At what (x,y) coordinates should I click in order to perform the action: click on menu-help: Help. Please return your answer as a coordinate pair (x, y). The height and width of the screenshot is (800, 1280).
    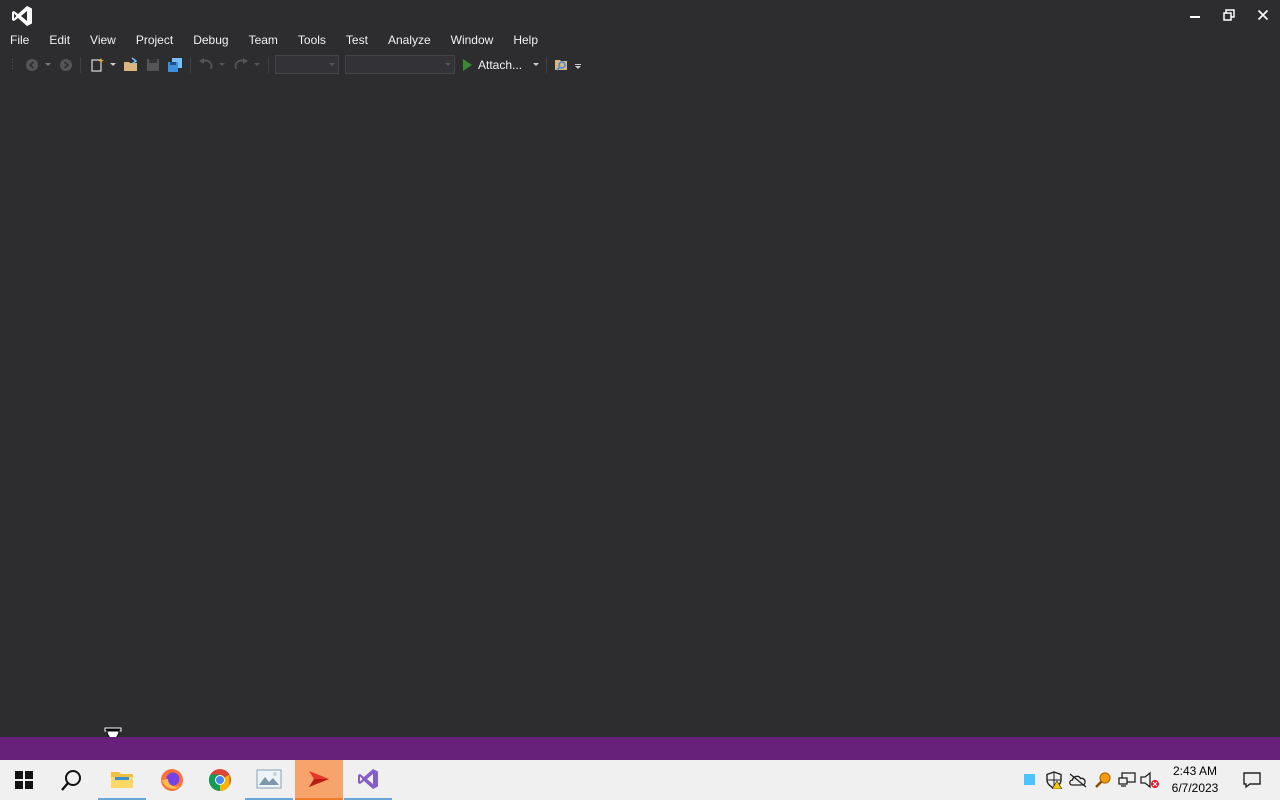
    Looking at the image, I should click on (525, 41).